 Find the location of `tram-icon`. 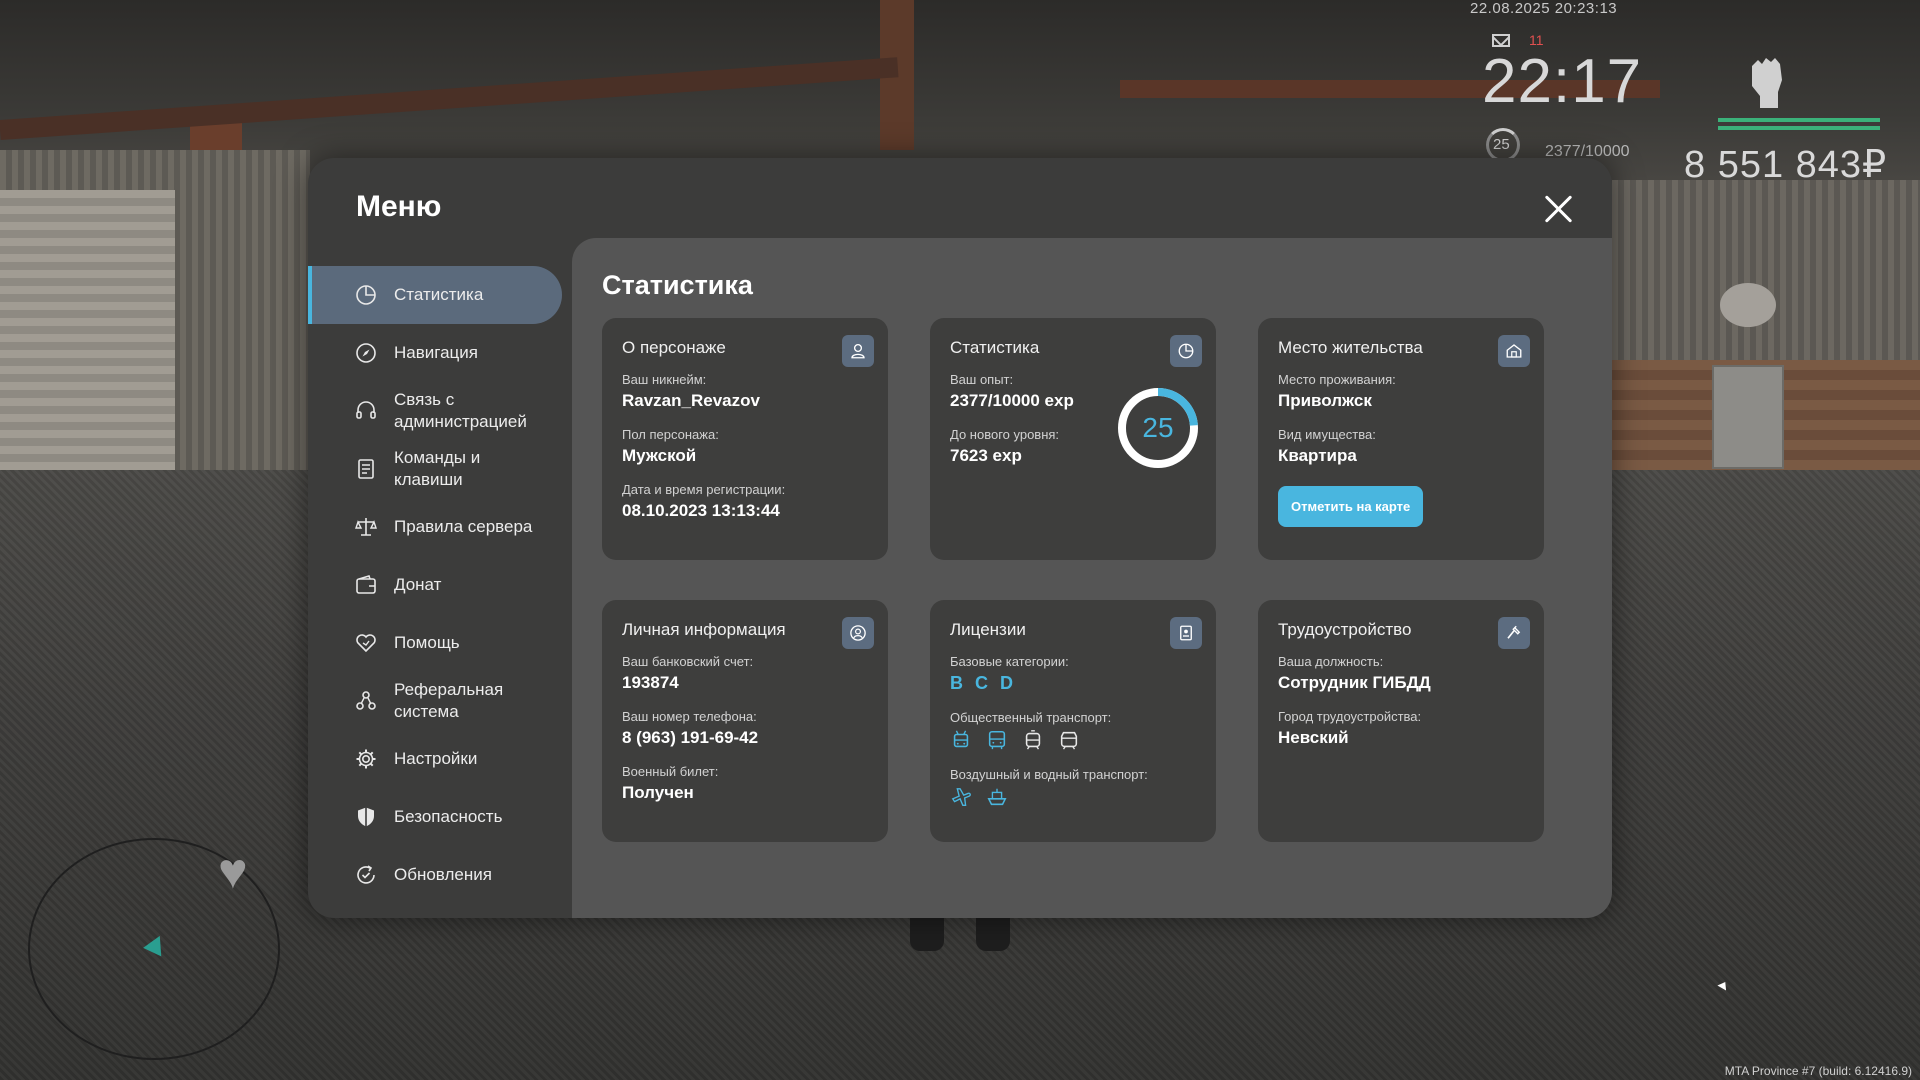

tram-icon is located at coordinates (1033, 740).